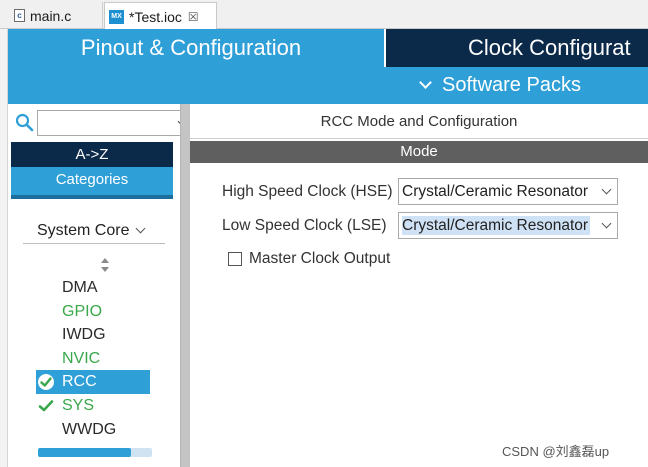  What do you see at coordinates (307, 191) in the screenshot?
I see `hse-label: High Speed Clock (HSE)` at bounding box center [307, 191].